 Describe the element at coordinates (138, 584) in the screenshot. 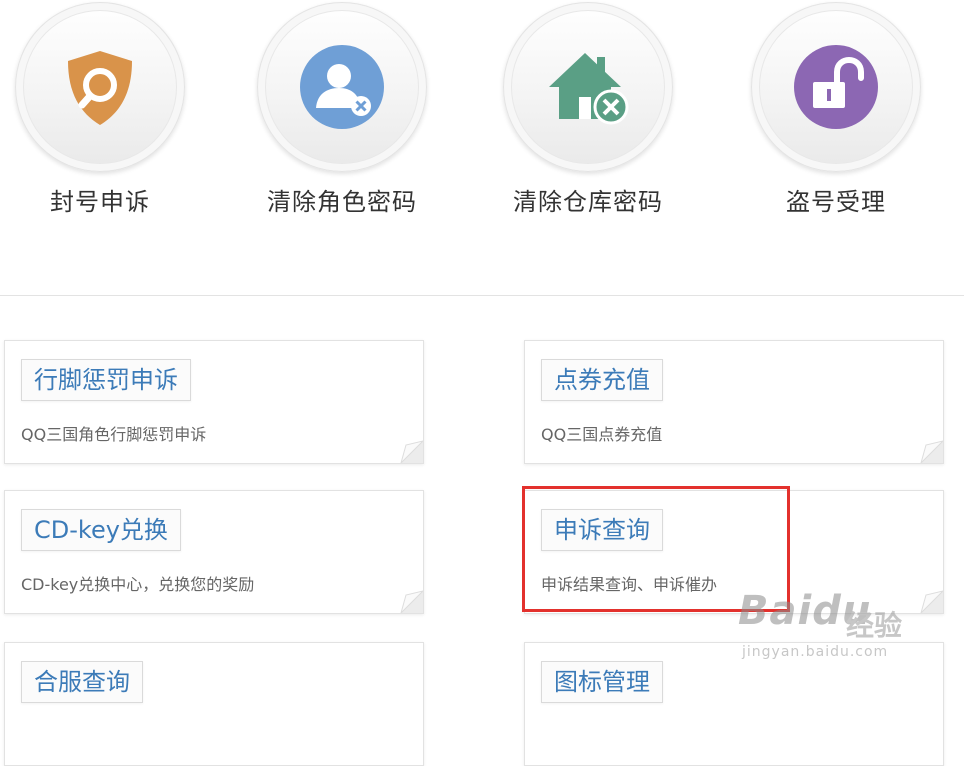

I see `service-desc: CD-key兑换中心，兑换您的奖励` at that location.